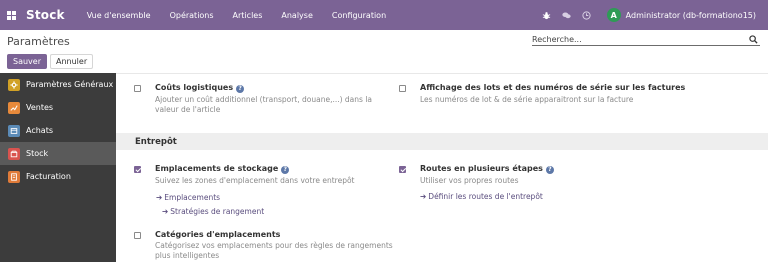 The image size is (768, 262). What do you see at coordinates (14, 176) in the screenshot?
I see `invoice-icon` at bounding box center [14, 176].